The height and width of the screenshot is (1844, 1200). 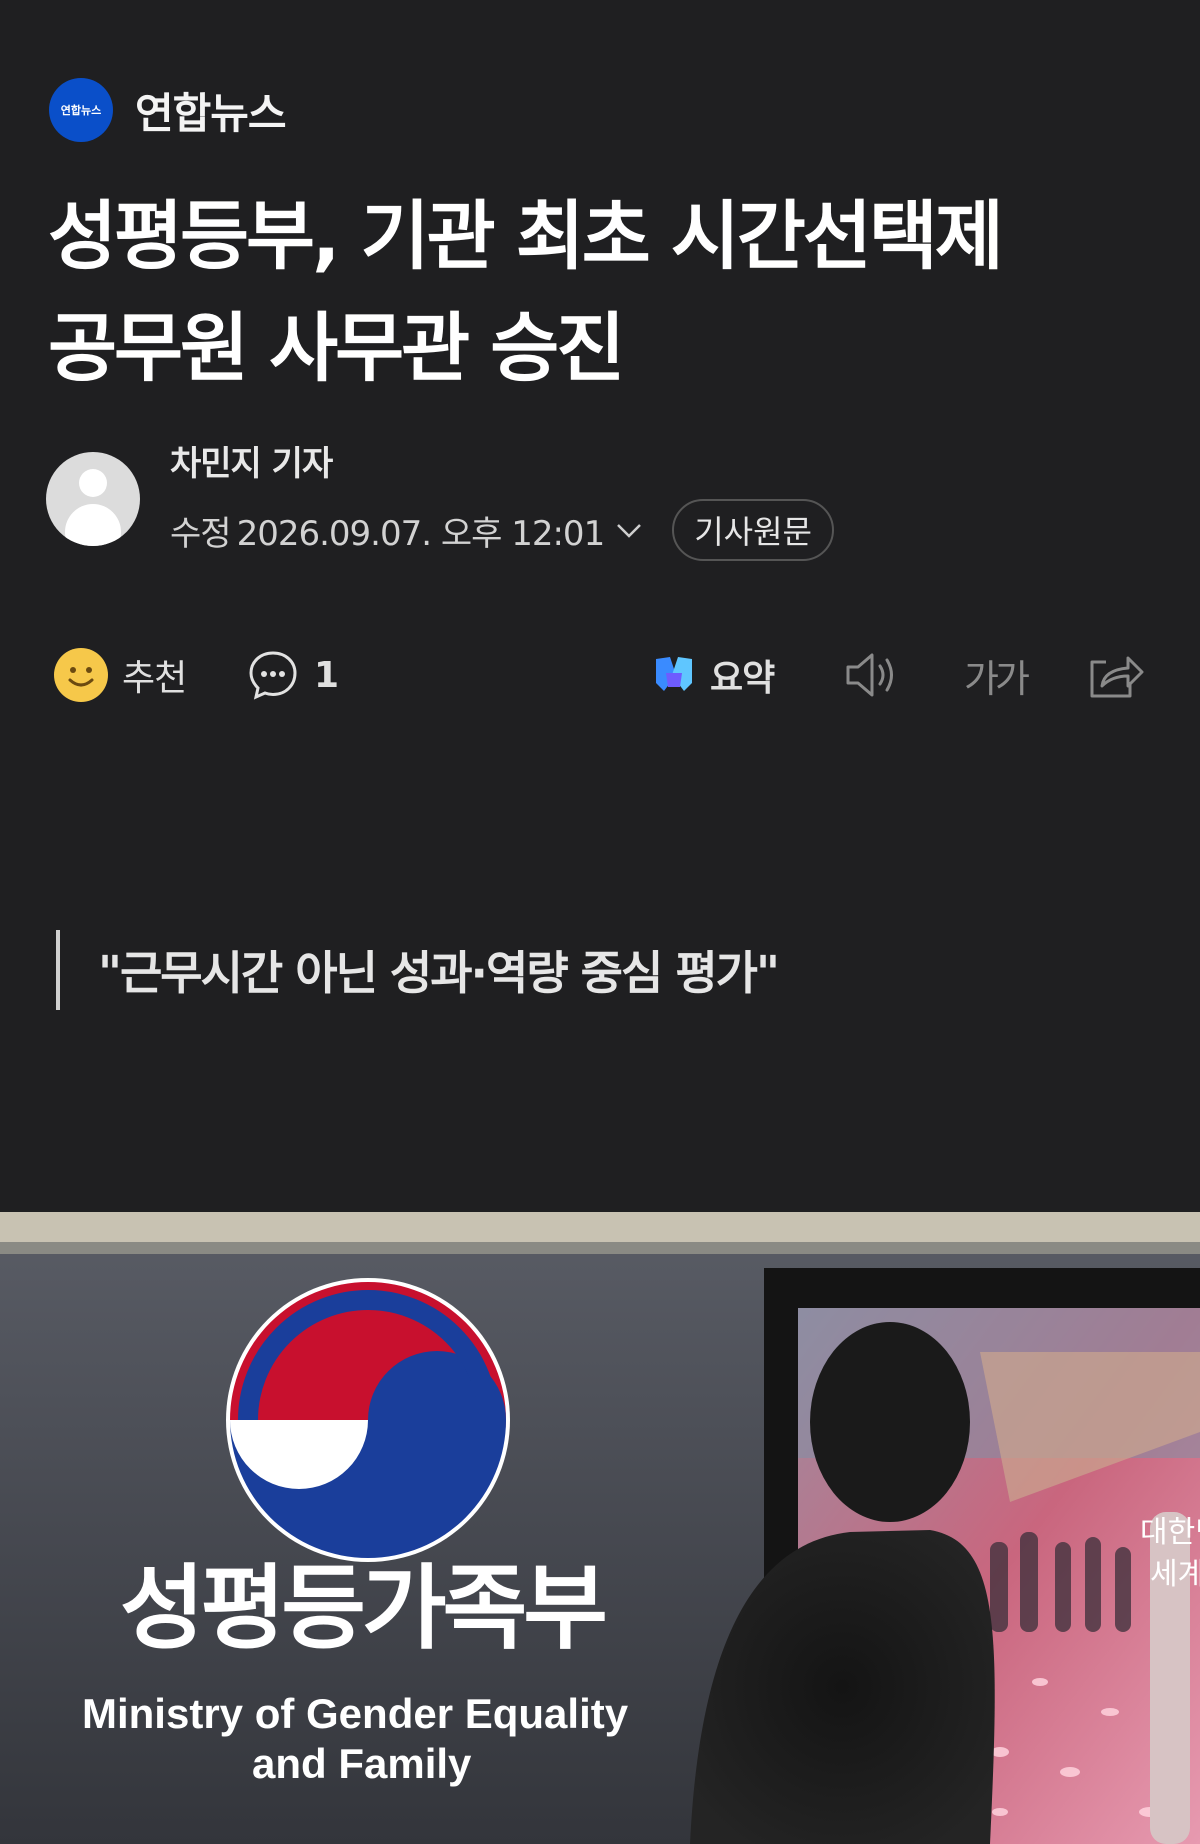 What do you see at coordinates (604, 675) in the screenshot?
I see `article-toolbar: 추천 1 요약 가가` at bounding box center [604, 675].